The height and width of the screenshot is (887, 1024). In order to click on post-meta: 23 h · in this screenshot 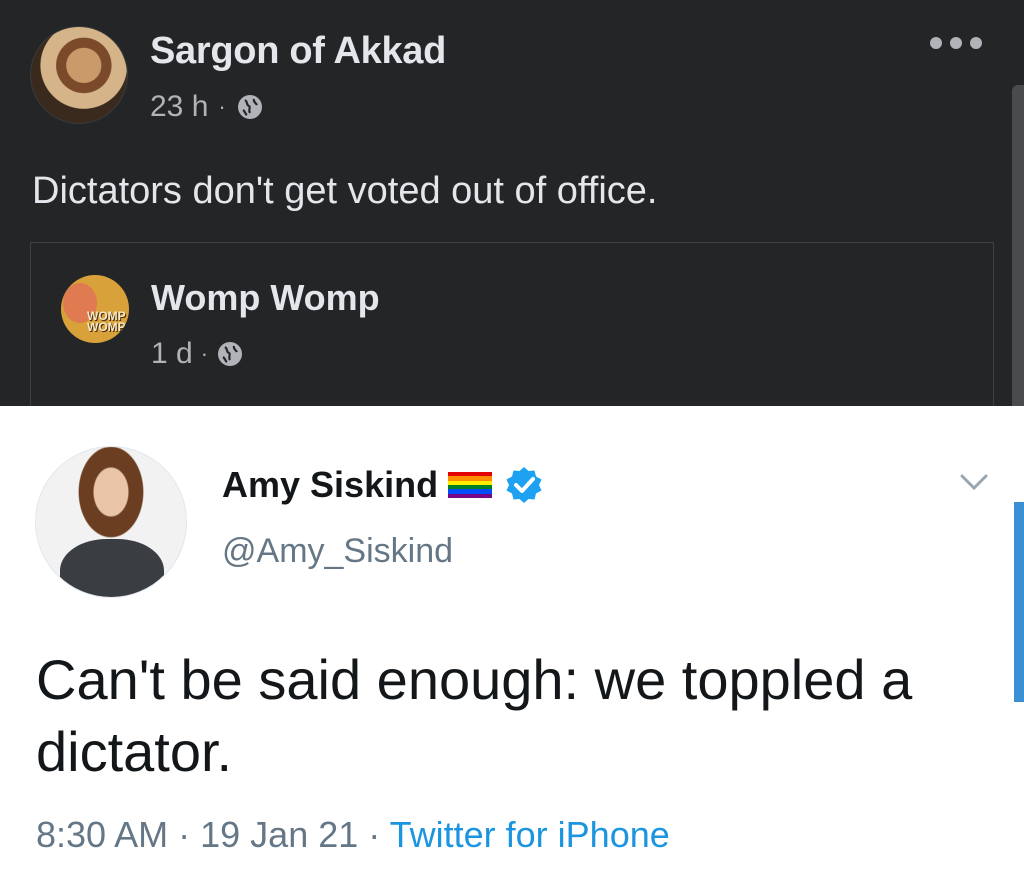, I will do `click(207, 107)`.